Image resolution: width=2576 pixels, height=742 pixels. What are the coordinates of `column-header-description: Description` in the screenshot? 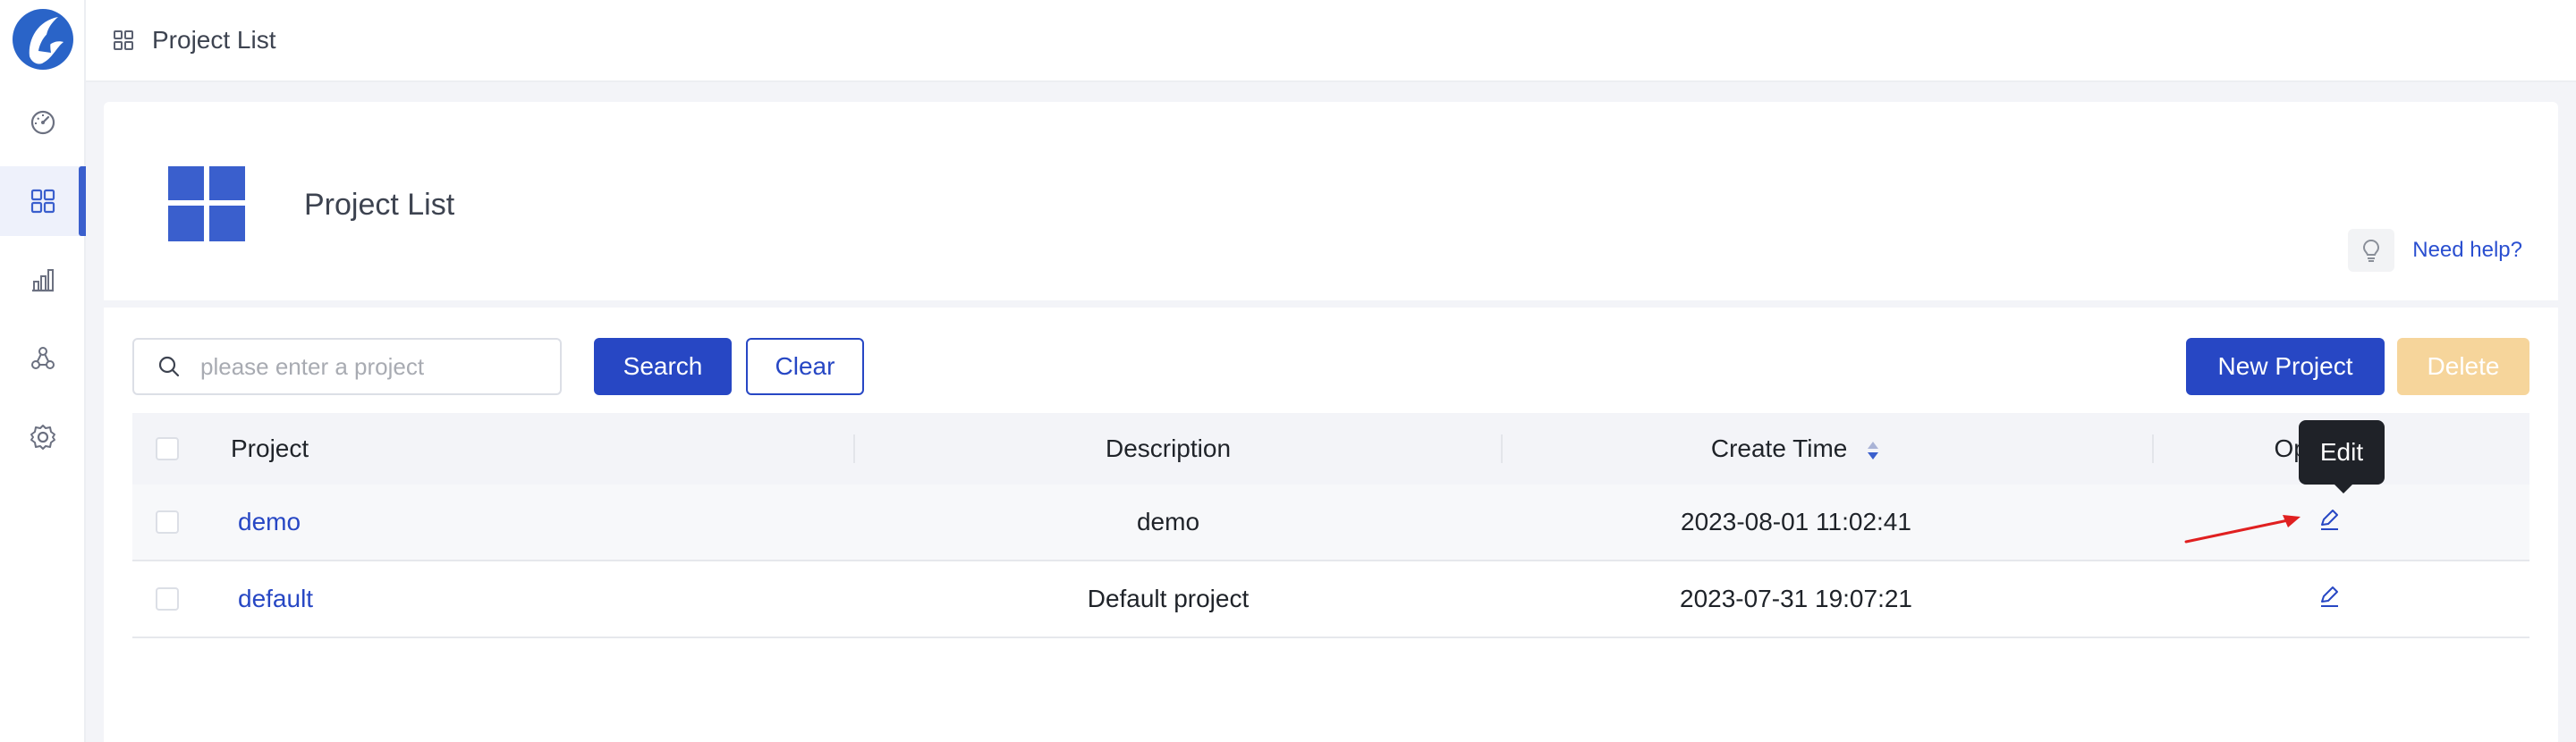 It's located at (1168, 448).